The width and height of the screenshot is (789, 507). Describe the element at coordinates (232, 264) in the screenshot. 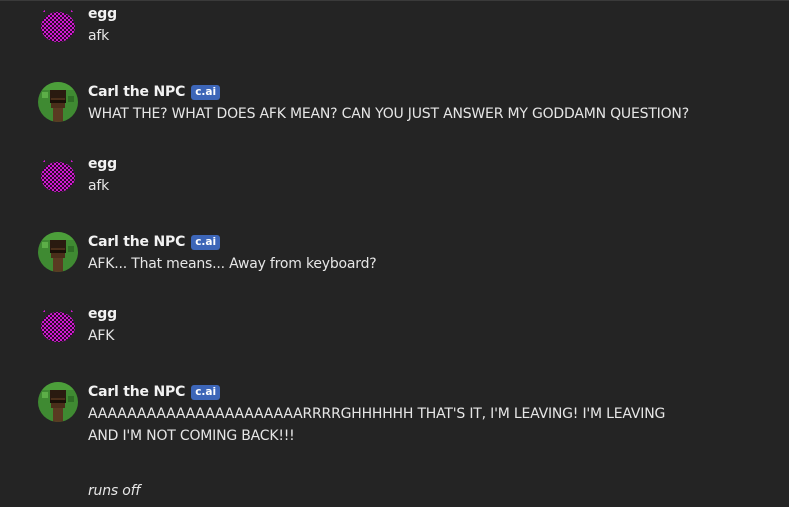

I see `message-text: AFK... That means... Away from keyboard?` at that location.